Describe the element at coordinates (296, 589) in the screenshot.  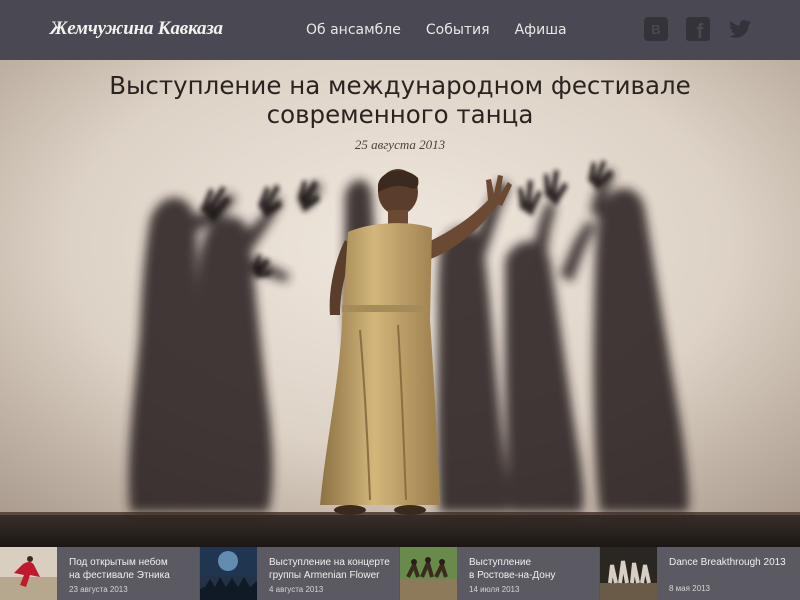
I see `event-date: 4 августа 2013` at that location.